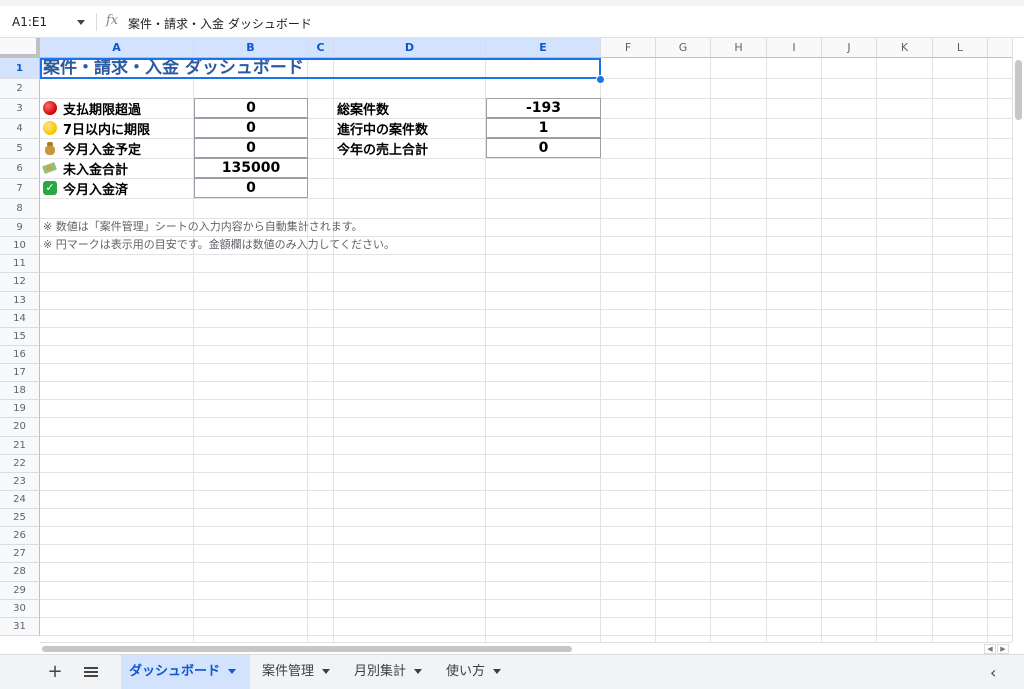 The height and width of the screenshot is (689, 1024). What do you see at coordinates (251, 48) in the screenshot?
I see `column-header-b: B` at bounding box center [251, 48].